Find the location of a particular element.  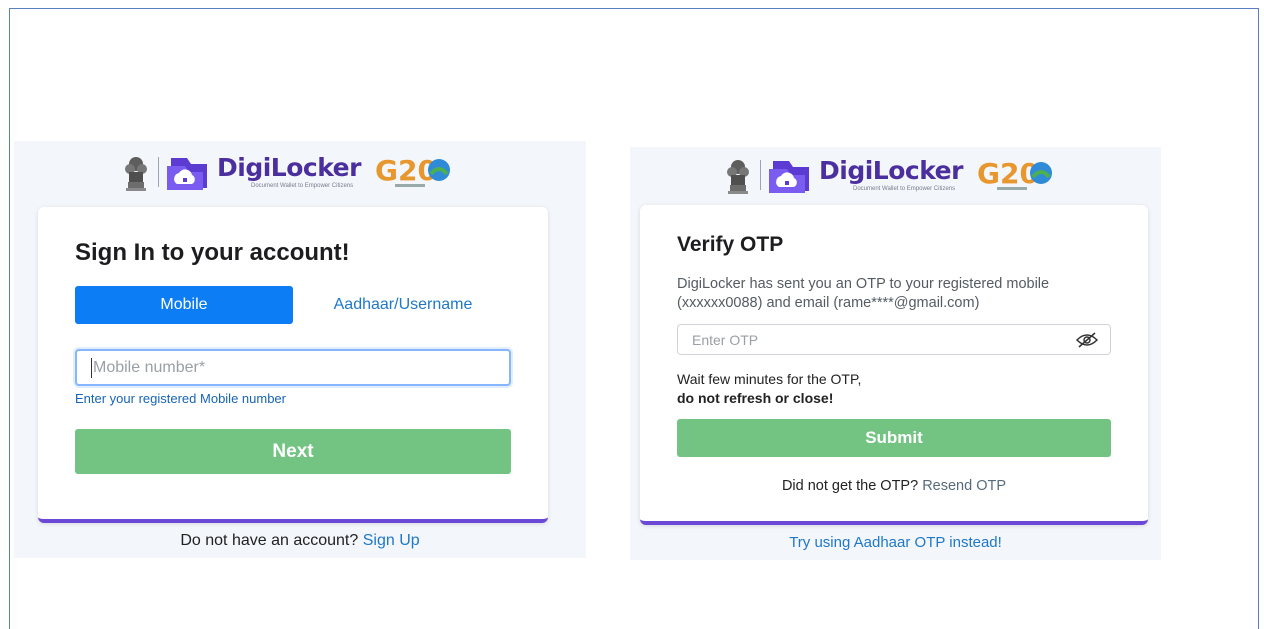

page-title: Verify OTP is located at coordinates (730, 244).